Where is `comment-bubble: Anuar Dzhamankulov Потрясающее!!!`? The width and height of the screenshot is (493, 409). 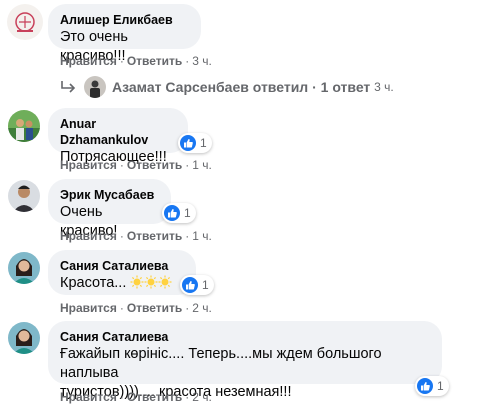 comment-bubble: Anuar Dzhamankulov Потрясающее!!! is located at coordinates (118, 136).